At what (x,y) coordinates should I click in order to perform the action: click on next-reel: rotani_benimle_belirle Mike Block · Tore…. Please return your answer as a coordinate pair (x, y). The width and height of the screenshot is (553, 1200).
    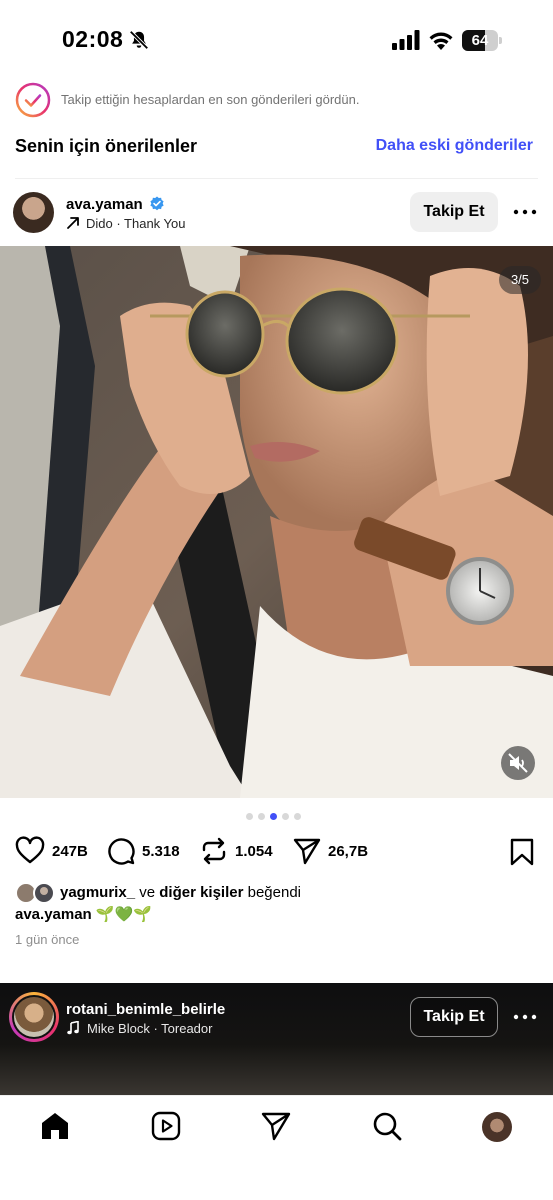
    Looking at the image, I should click on (276, 1039).